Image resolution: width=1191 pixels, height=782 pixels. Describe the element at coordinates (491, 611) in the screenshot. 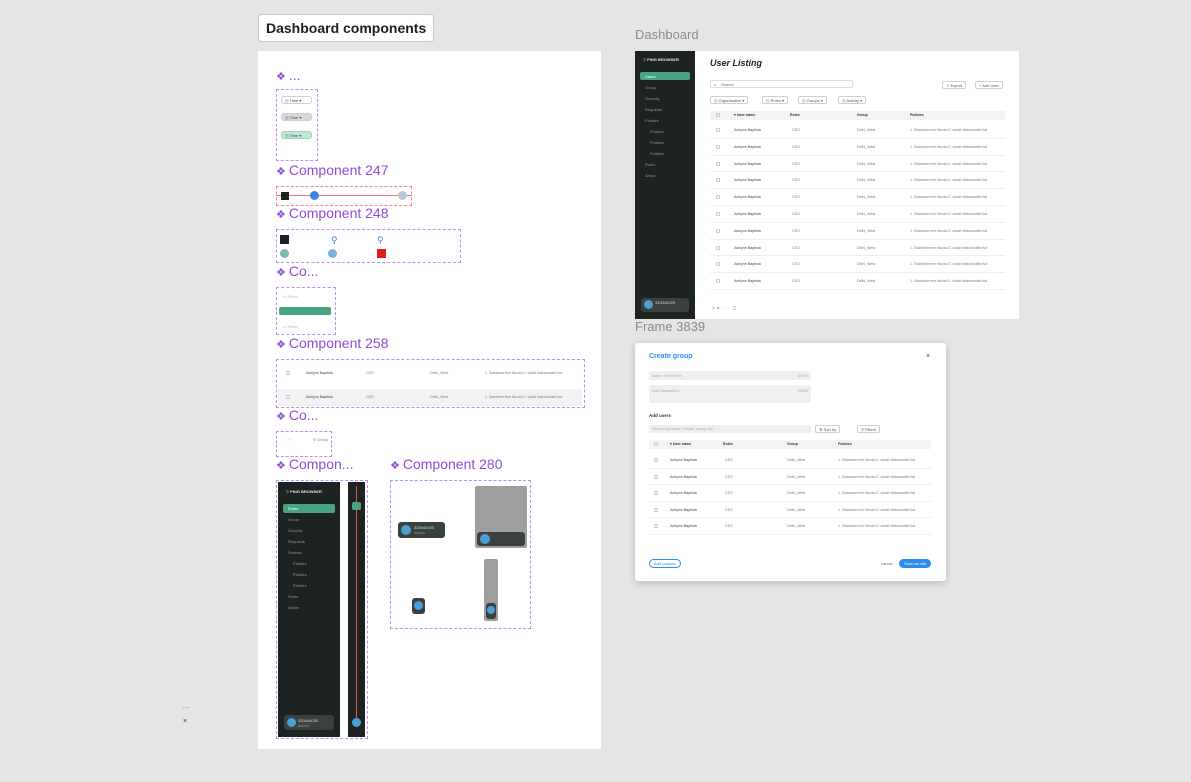

I see `user-menu` at that location.